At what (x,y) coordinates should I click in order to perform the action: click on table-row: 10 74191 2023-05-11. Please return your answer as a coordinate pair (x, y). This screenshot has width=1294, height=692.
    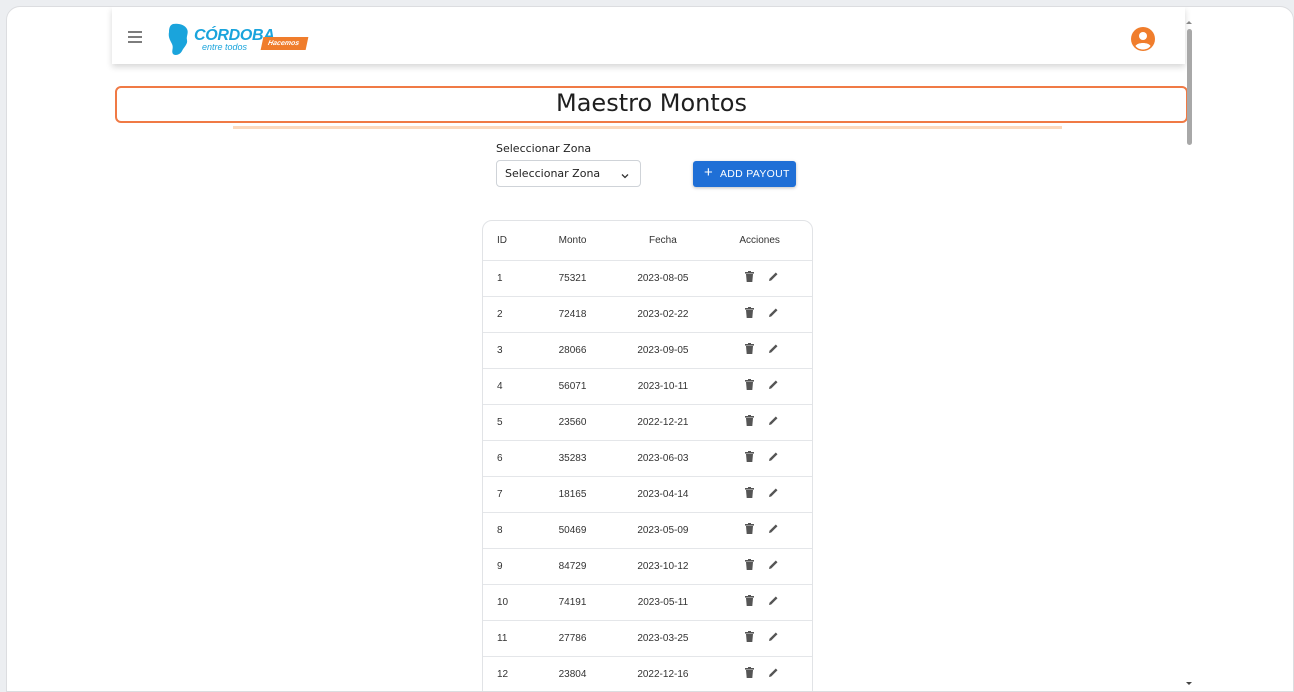
    Looking at the image, I should click on (647, 602).